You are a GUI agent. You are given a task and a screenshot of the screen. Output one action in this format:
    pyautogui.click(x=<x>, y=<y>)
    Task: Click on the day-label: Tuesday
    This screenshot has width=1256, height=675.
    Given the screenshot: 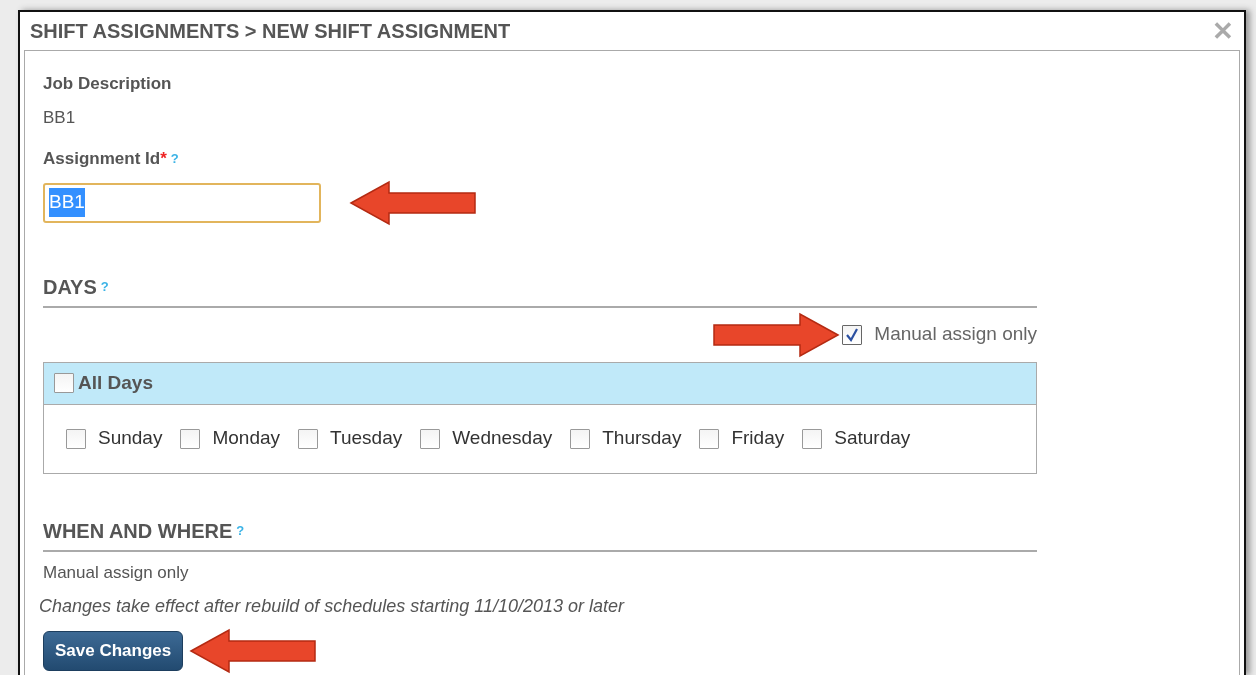 What is the action you would take?
    pyautogui.click(x=366, y=438)
    